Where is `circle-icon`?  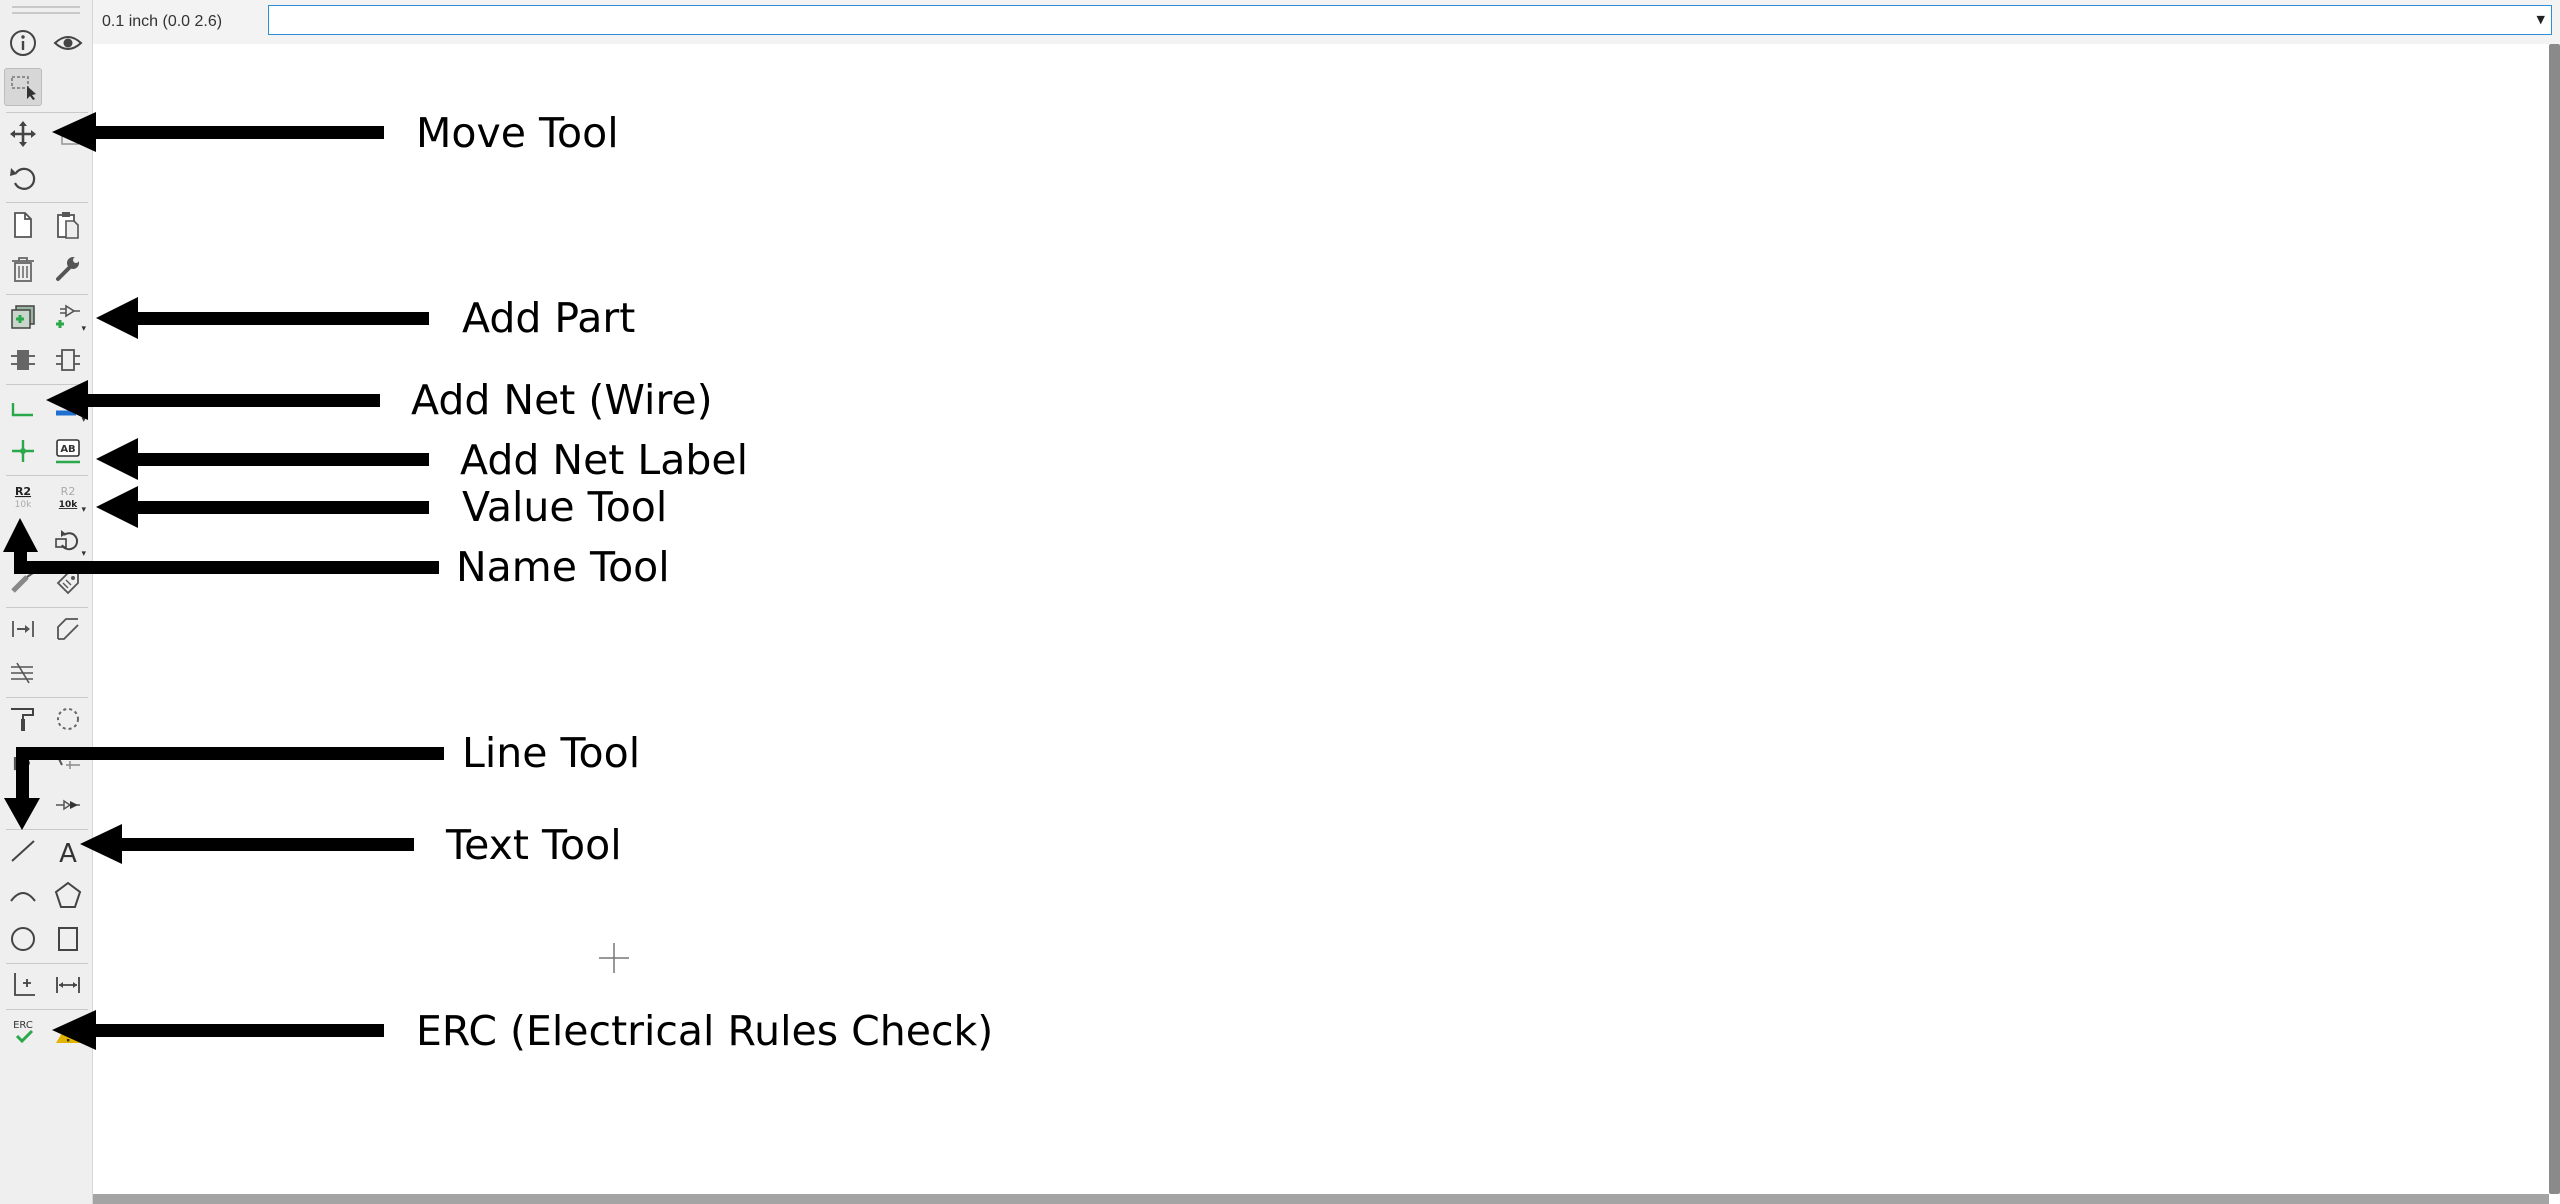 circle-icon is located at coordinates (23, 939).